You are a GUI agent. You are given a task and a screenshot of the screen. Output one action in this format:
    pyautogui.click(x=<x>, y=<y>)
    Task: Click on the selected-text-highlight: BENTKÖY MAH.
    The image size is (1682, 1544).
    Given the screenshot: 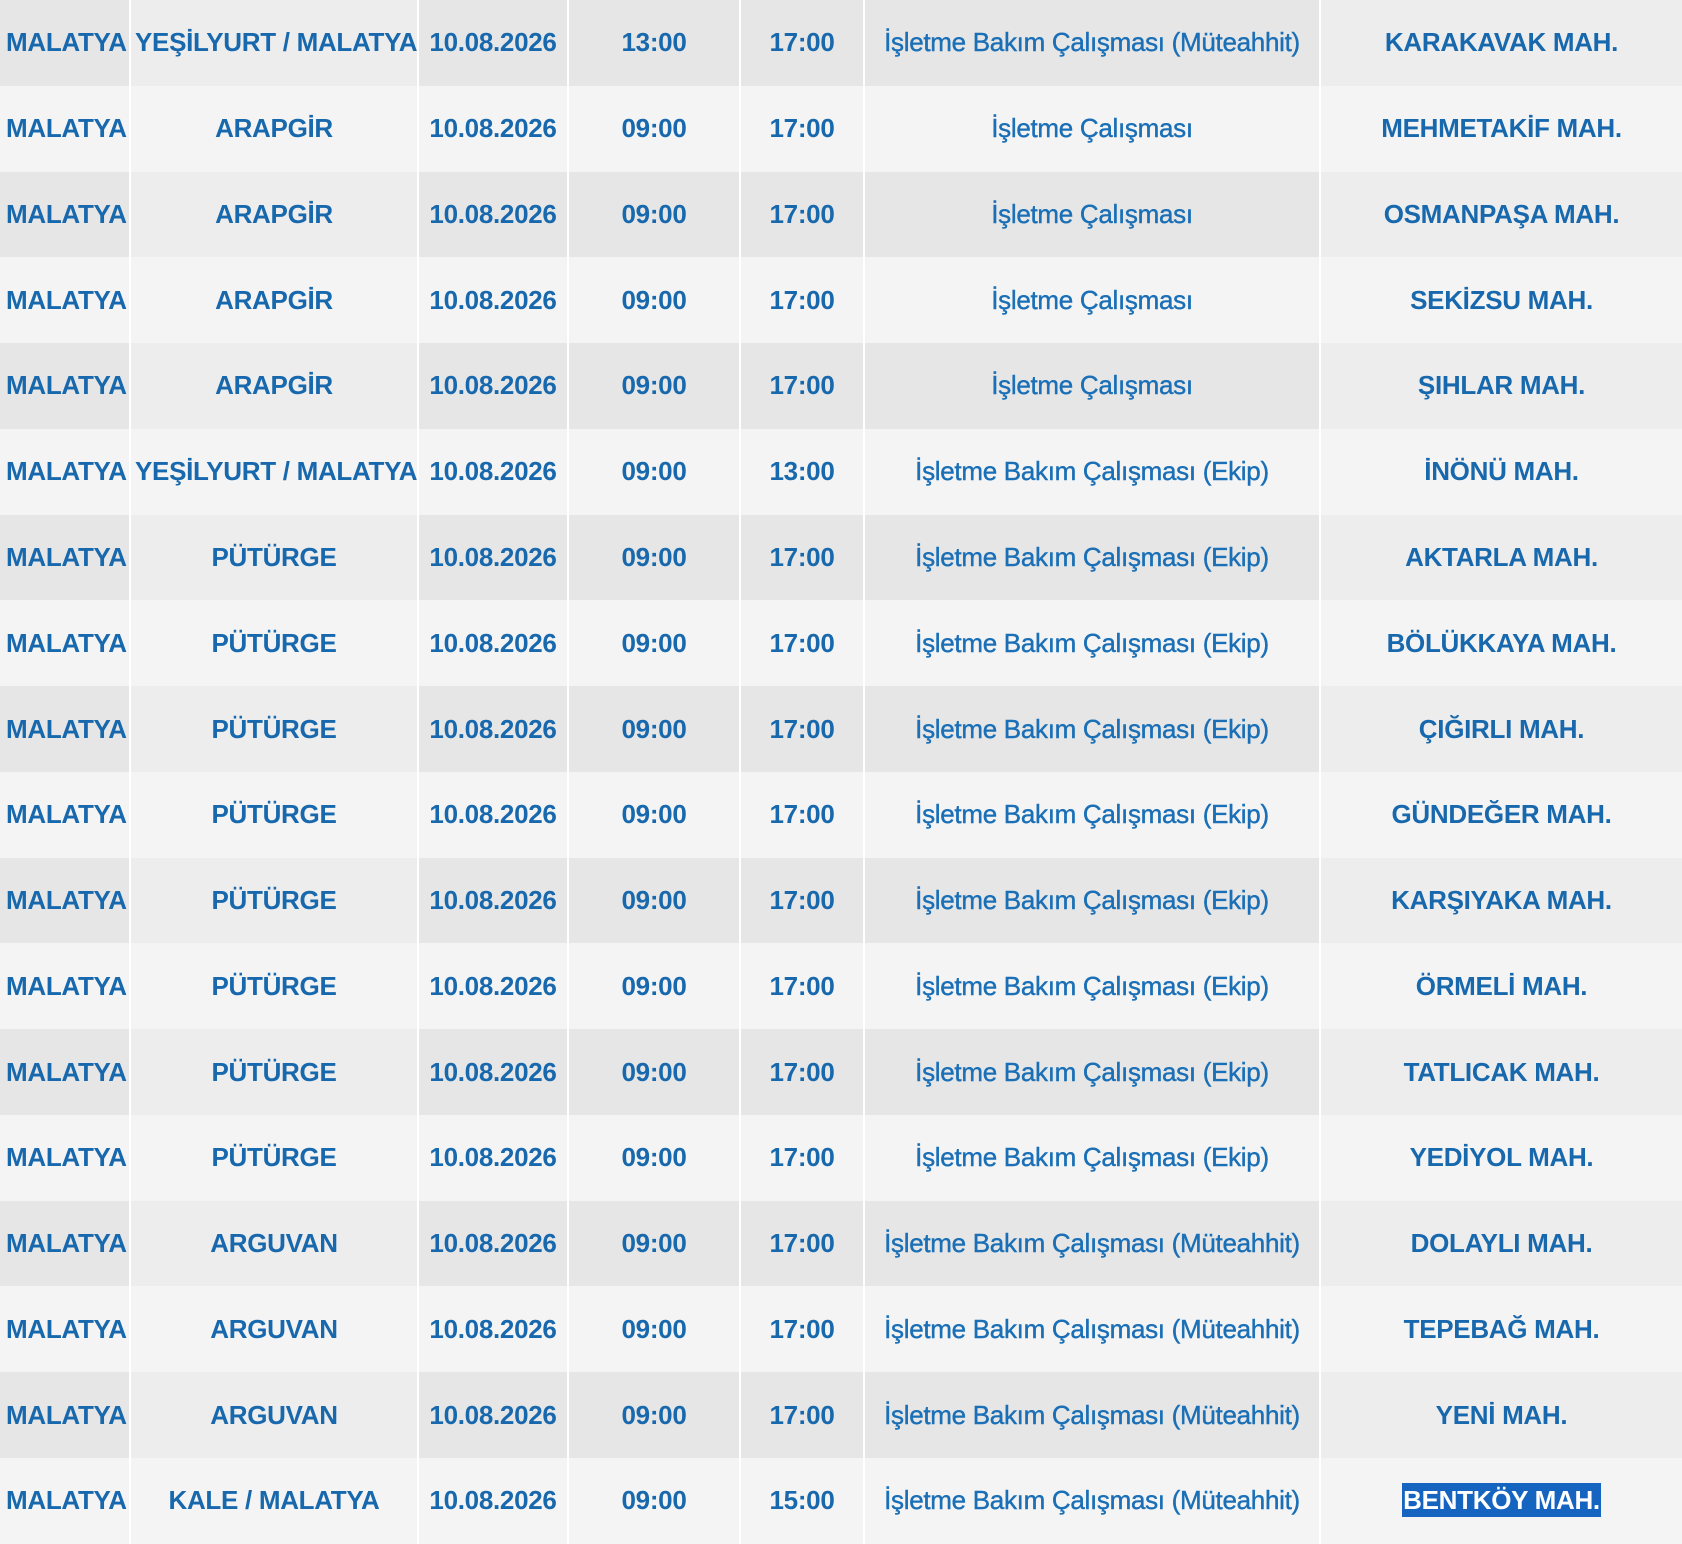 What is the action you would take?
    pyautogui.click(x=1501, y=1500)
    